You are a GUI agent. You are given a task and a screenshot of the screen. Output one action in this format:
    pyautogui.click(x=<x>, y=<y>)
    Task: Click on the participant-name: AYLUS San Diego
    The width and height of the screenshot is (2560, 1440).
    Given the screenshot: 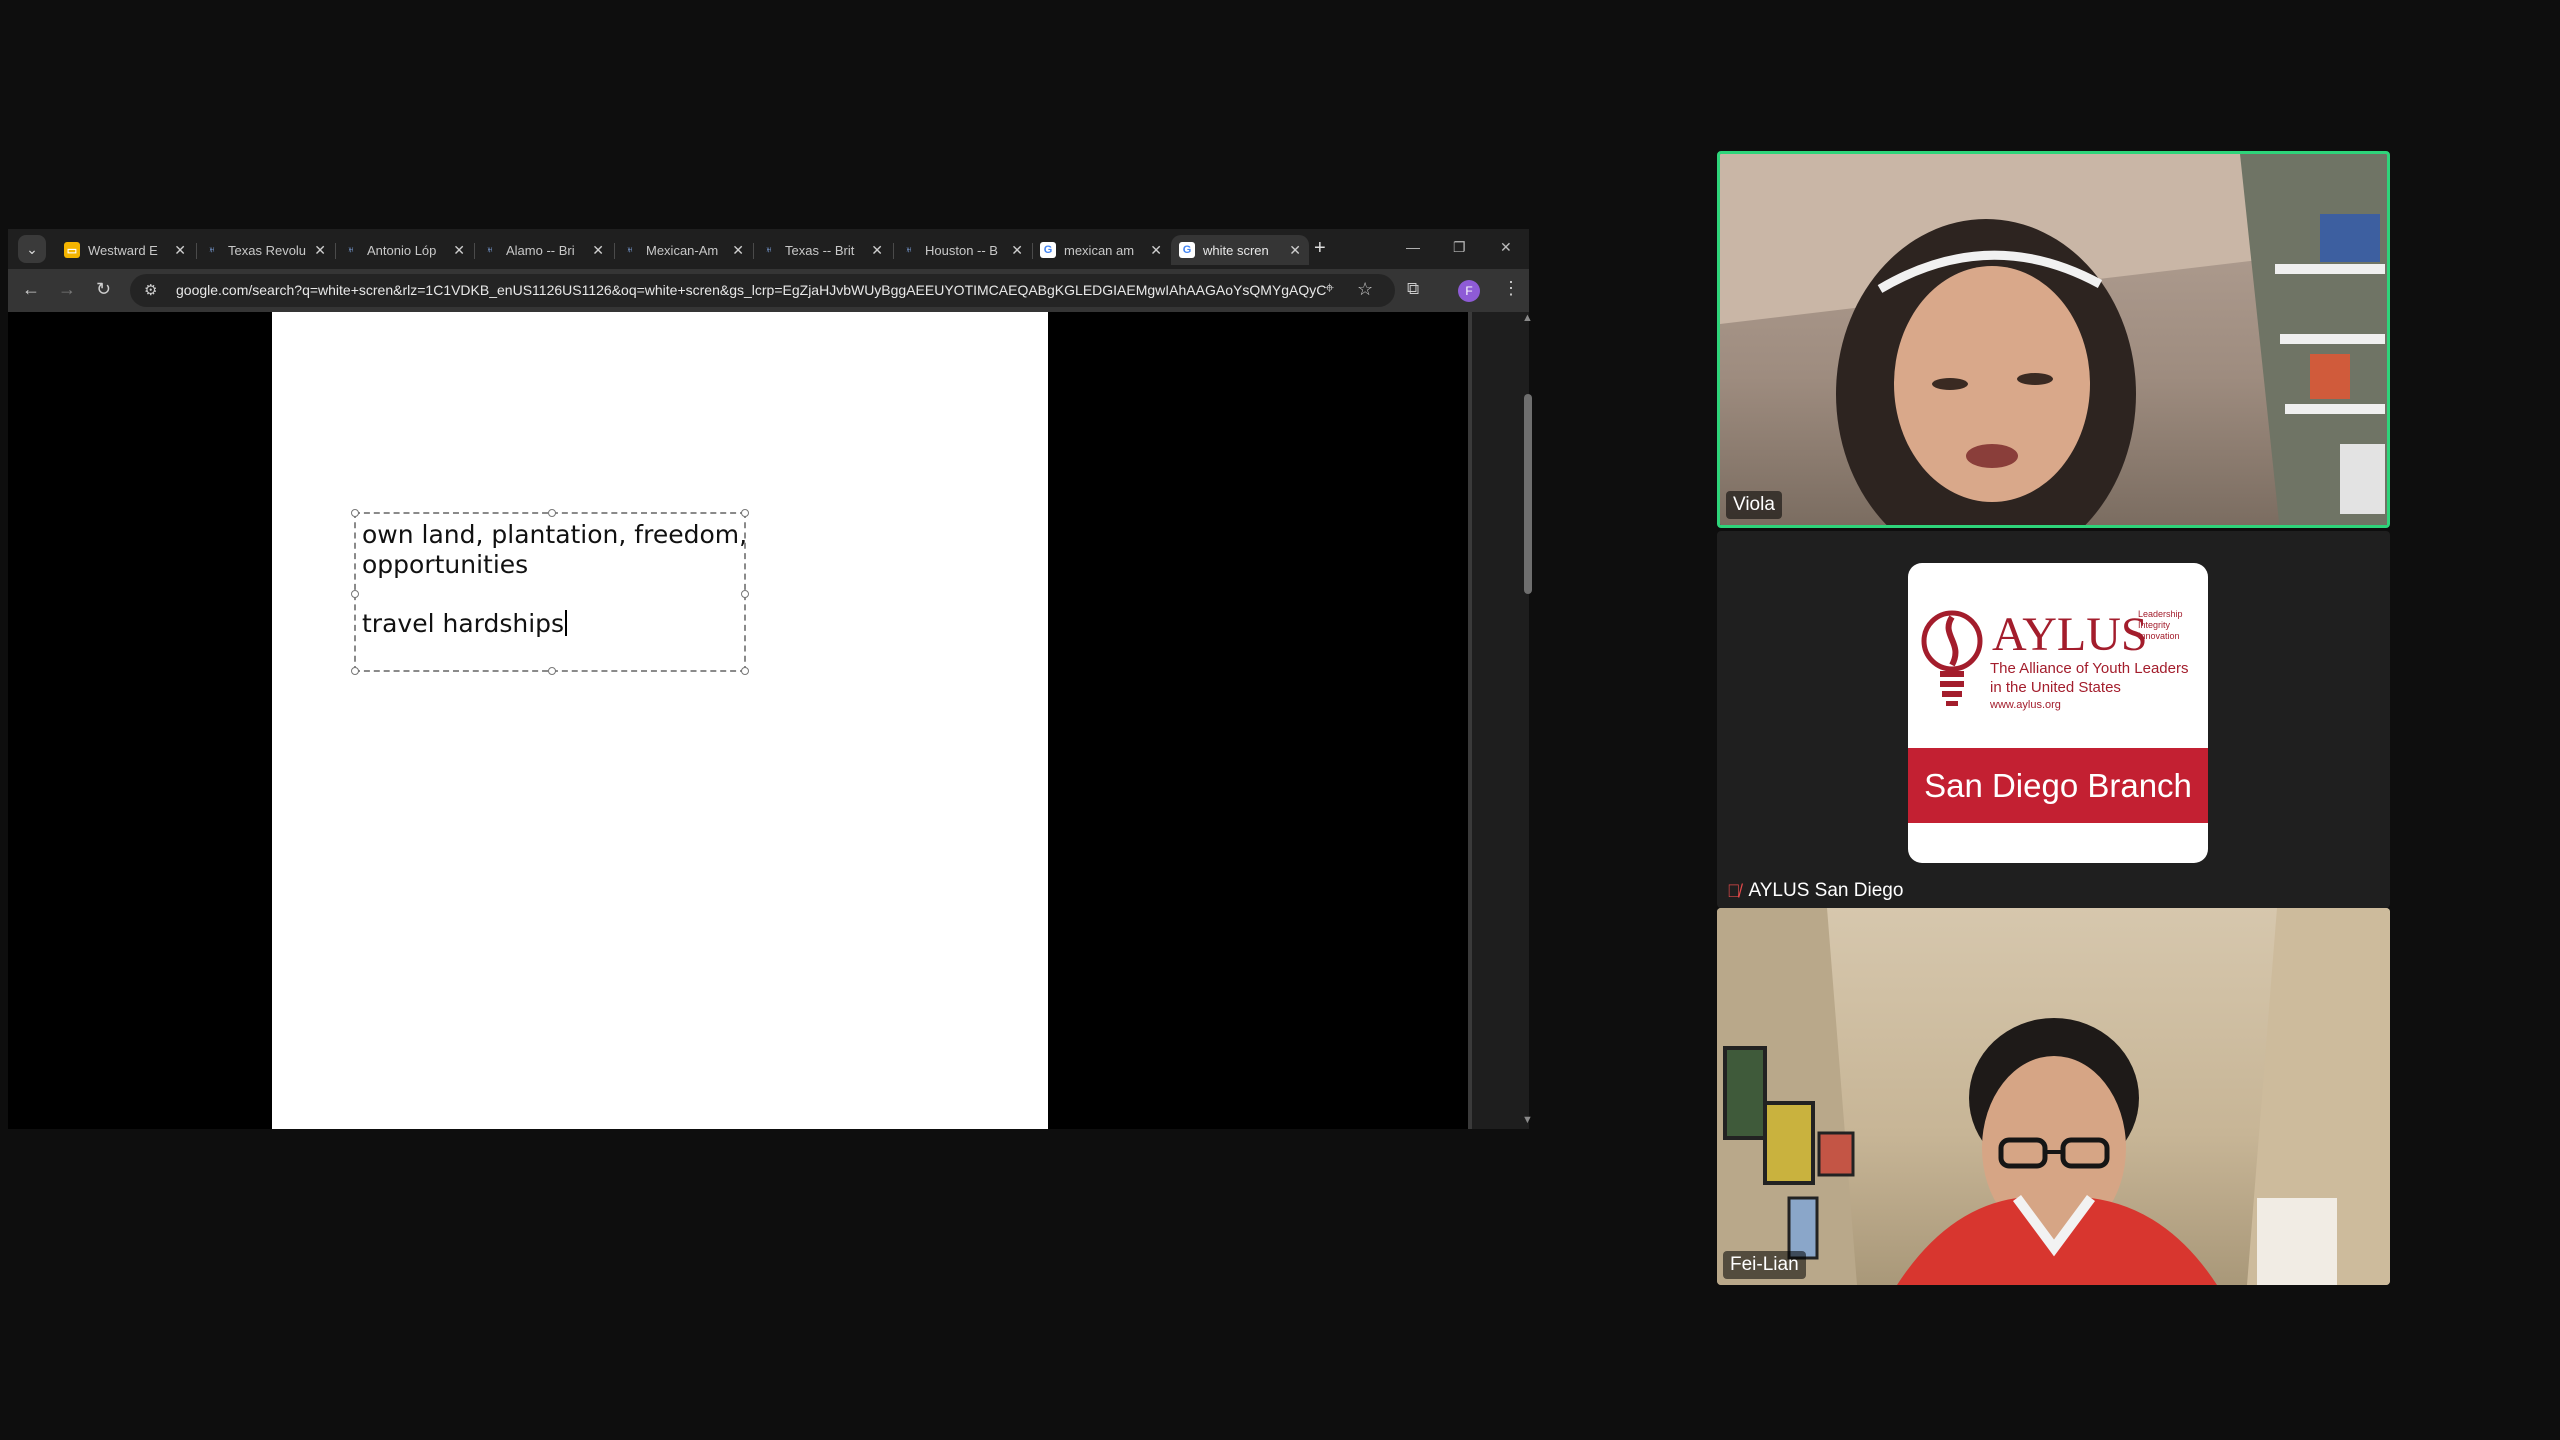 What is the action you would take?
    pyautogui.click(x=1826, y=890)
    